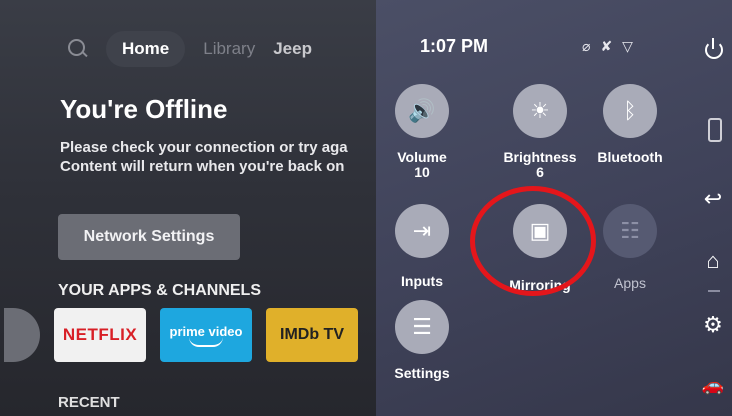 The image size is (732, 416). Describe the element at coordinates (627, 46) in the screenshot. I see `wifi-icon: ▽` at that location.